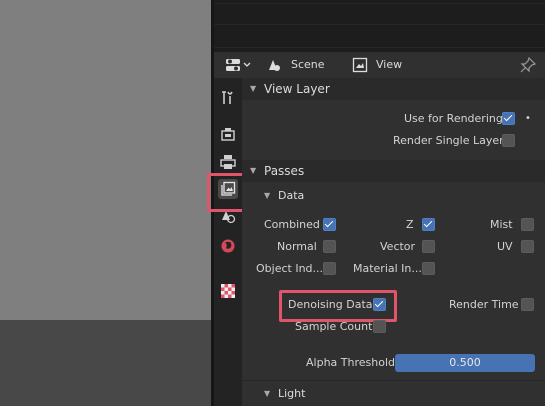 This screenshot has width=545, height=406. Describe the element at coordinates (297, 246) in the screenshot. I see `normal-label: Normal` at that location.